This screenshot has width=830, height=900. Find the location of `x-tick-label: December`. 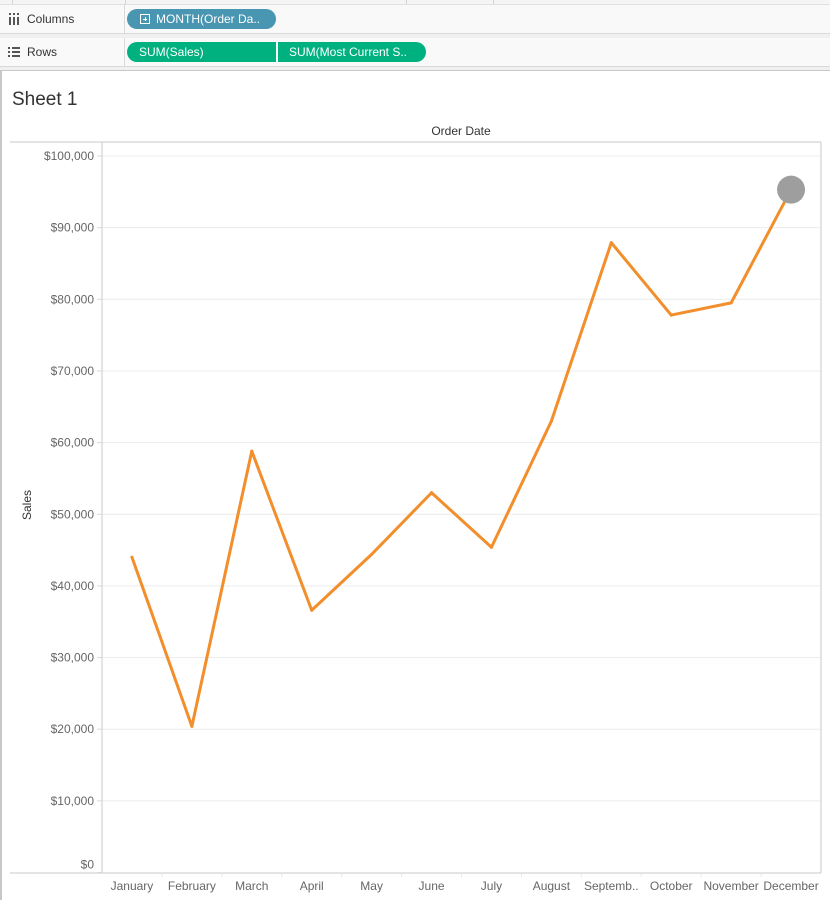

x-tick-label: December is located at coordinates (790, 886).